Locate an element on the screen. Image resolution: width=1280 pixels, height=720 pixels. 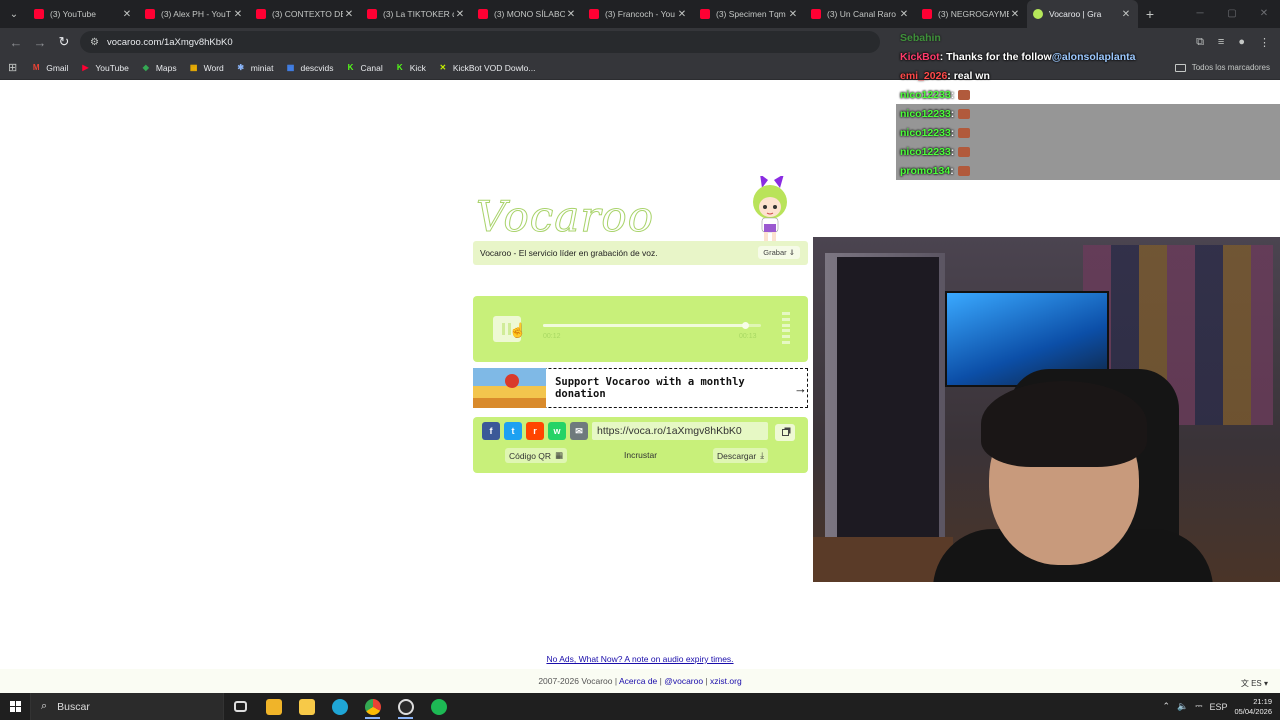
close-window-icon: ✕ is located at coordinates (1264, 14).